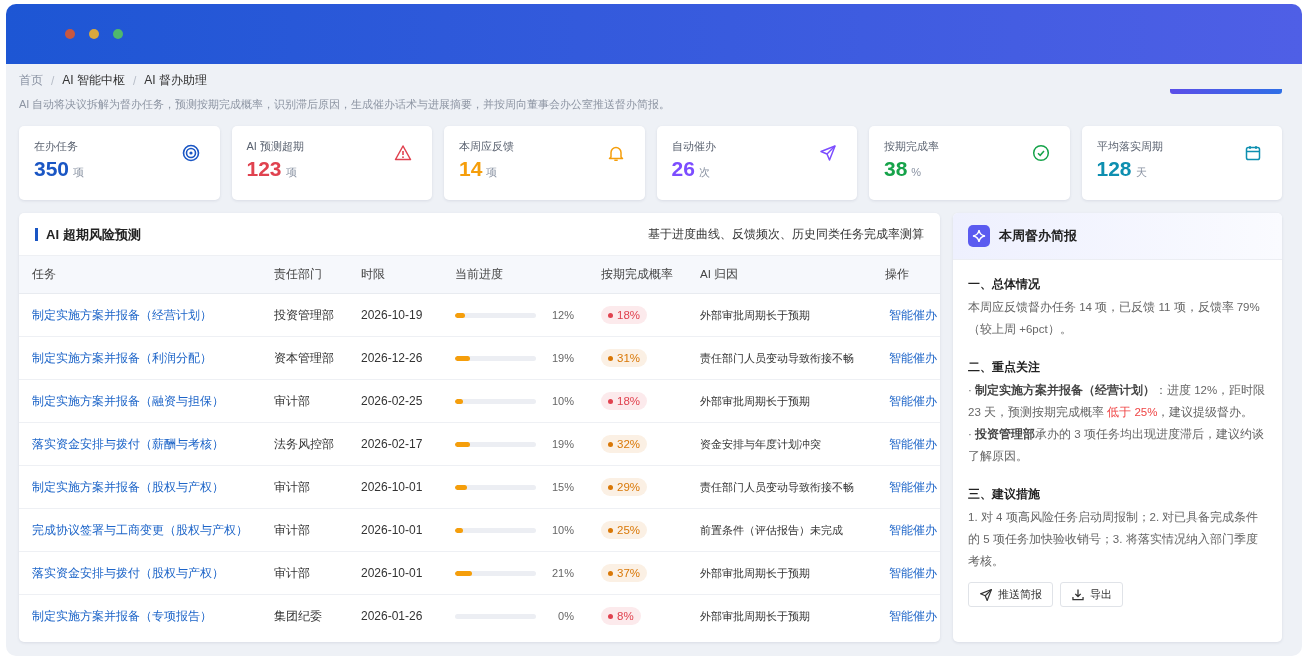  I want to click on stat-label: 自动催办, so click(693, 146).